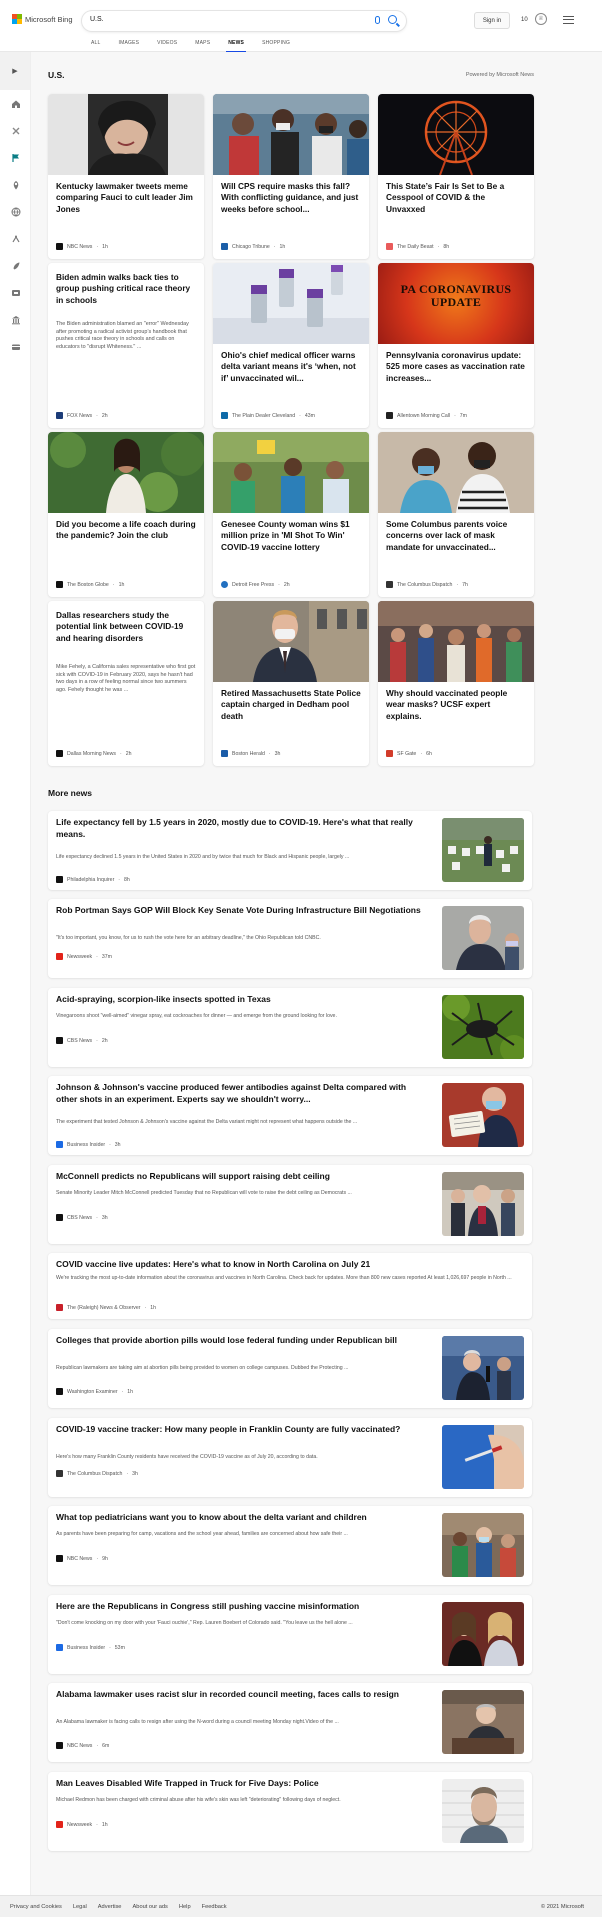 This screenshot has width=602, height=1917. Describe the element at coordinates (15, 71) in the screenshot. I see `expand-icon: ▶` at that location.